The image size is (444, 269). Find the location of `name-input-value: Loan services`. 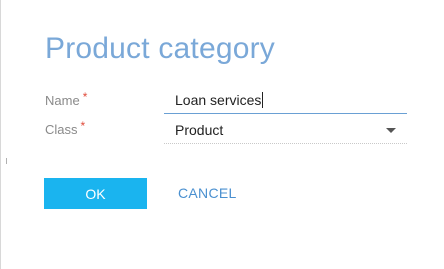

name-input-value: Loan services is located at coordinates (218, 100).